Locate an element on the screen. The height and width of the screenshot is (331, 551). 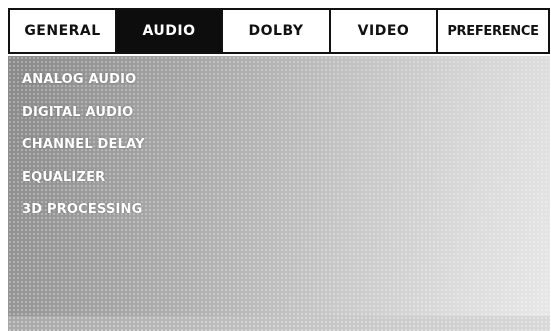
tab-dolby: DOLBY is located at coordinates (277, 31).